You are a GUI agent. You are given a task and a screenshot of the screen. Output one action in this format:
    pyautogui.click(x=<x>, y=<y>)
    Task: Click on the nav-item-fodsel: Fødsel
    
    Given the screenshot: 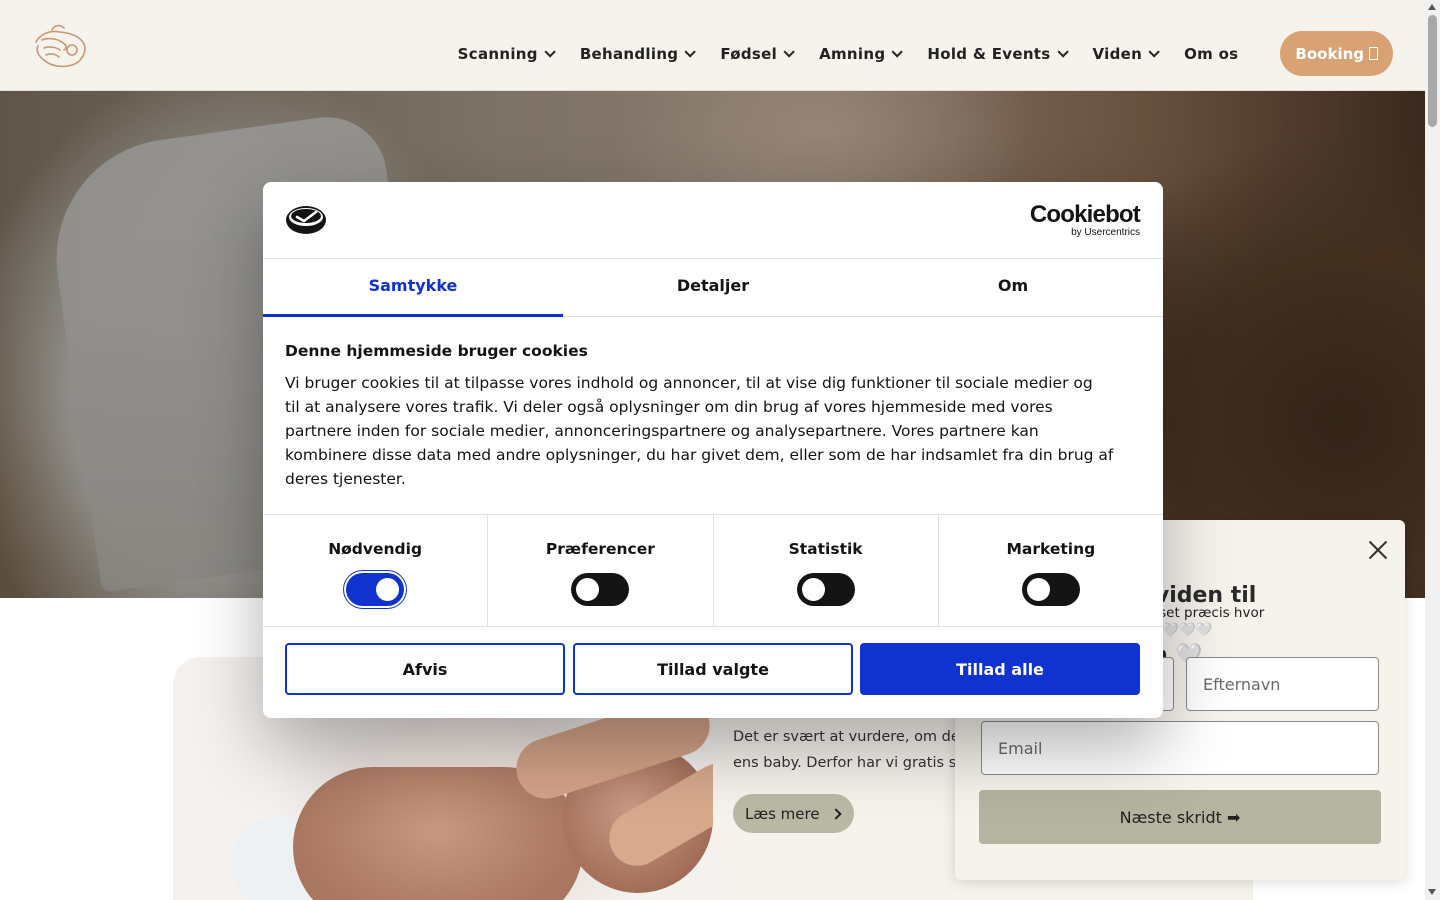 What is the action you would take?
    pyautogui.click(x=757, y=53)
    